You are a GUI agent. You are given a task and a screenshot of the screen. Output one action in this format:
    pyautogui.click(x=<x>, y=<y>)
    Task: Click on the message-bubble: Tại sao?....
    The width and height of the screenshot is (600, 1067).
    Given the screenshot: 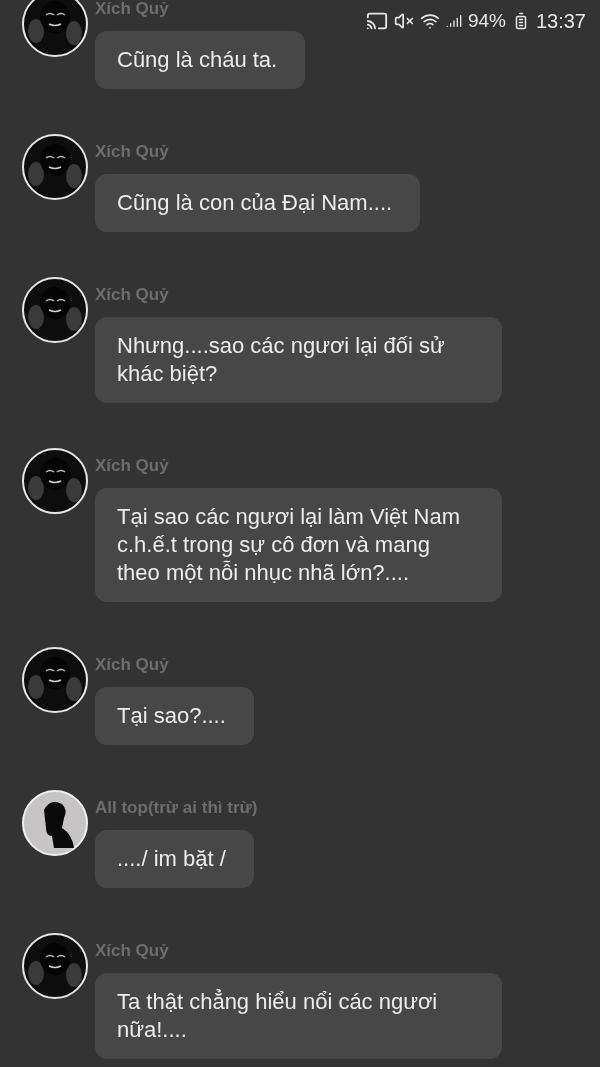 What is the action you would take?
    pyautogui.click(x=174, y=716)
    